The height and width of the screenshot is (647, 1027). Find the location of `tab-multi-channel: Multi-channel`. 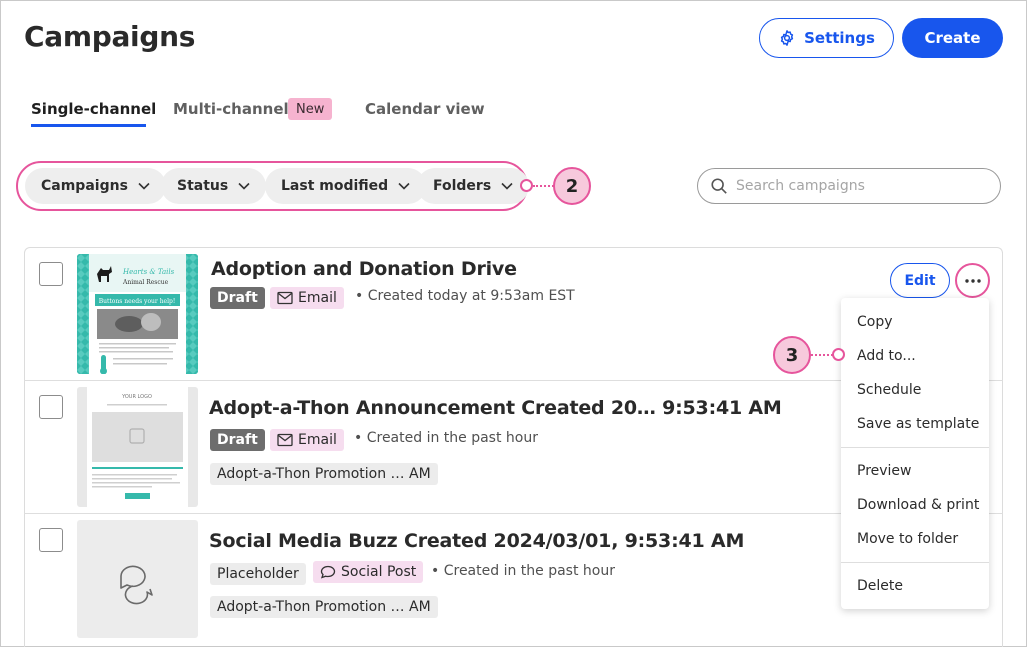

tab-multi-channel: Multi-channel is located at coordinates (231, 109).